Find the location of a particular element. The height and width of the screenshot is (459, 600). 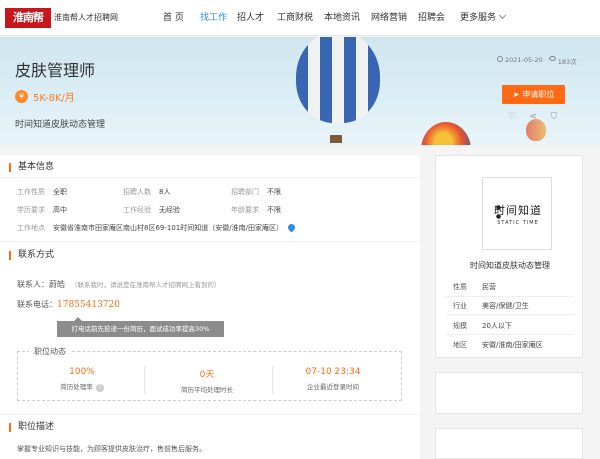

send-icon: ➤ is located at coordinates (516, 94).